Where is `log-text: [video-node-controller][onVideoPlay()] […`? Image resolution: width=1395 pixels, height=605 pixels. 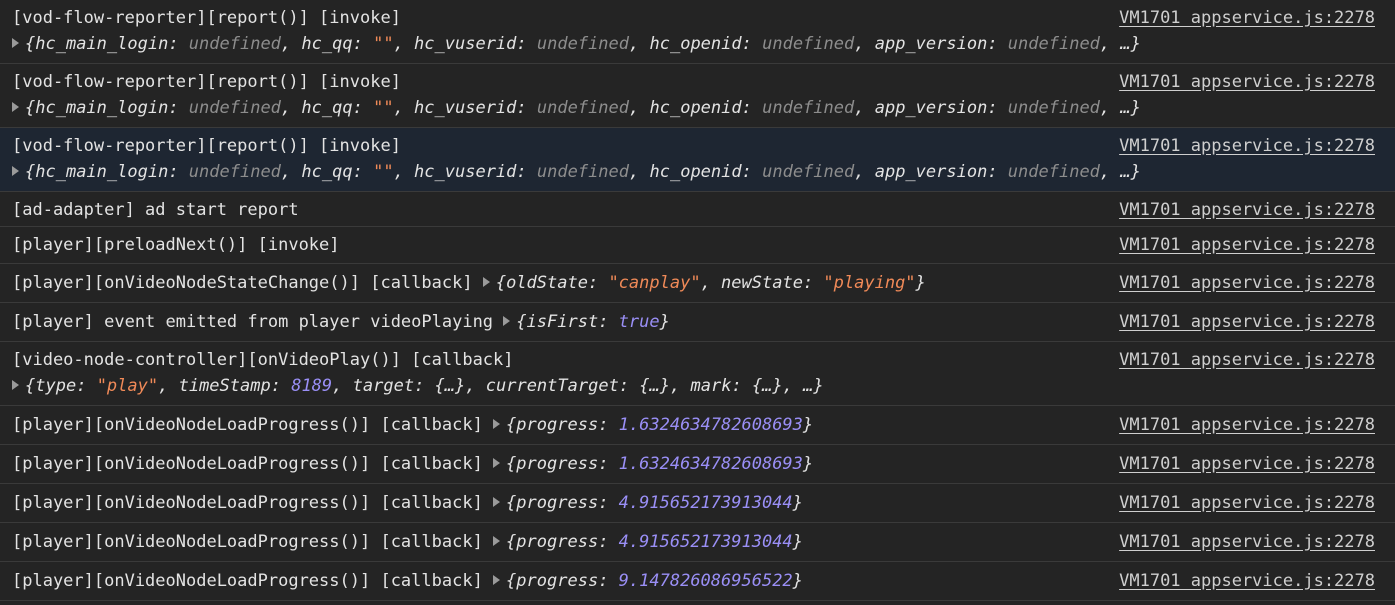 log-text: [video-node-controller][onVideoPlay()] [… is located at coordinates (263, 360).